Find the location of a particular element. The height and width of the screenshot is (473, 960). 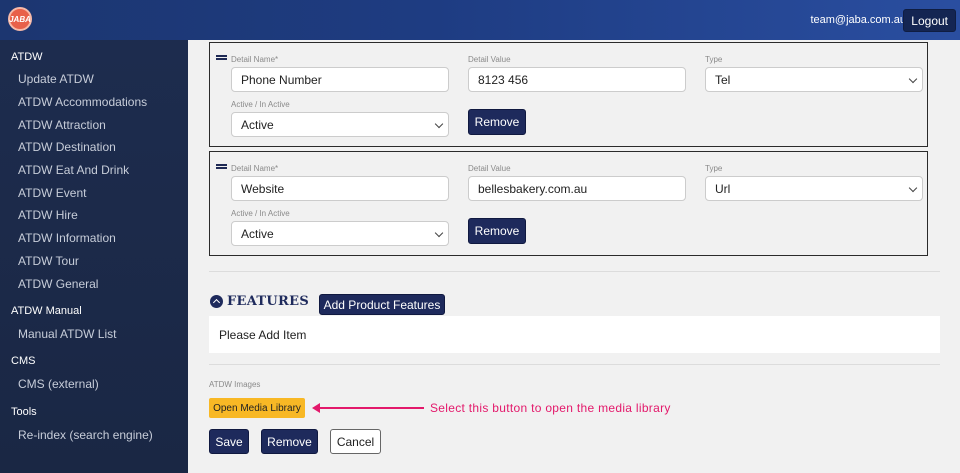

type-select-value: Url is located at coordinates (723, 188).